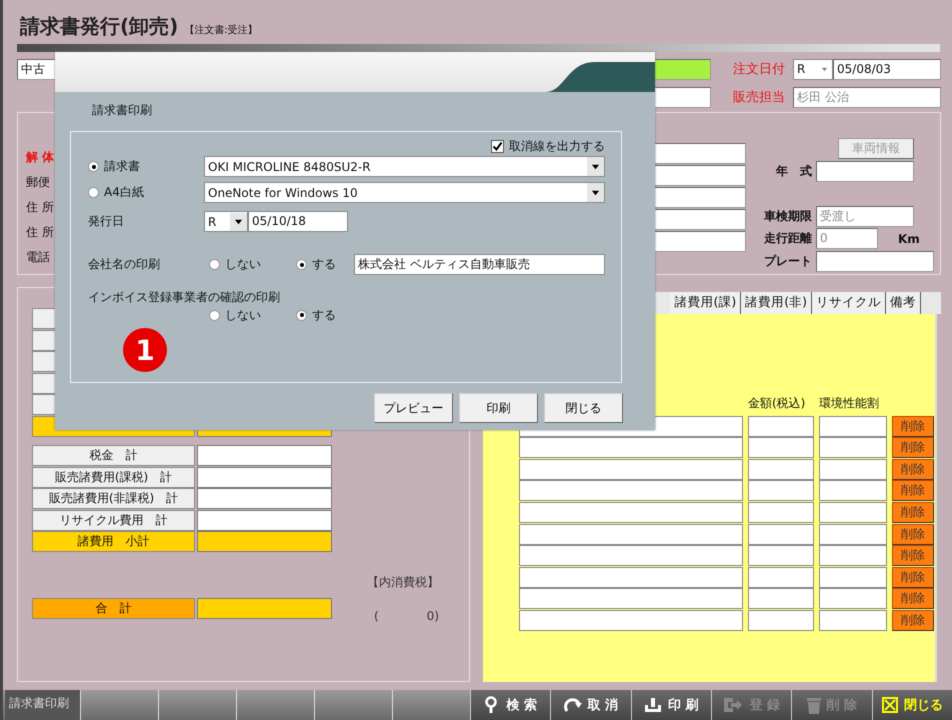 The image size is (952, 720). Describe the element at coordinates (788, 261) in the screenshot. I see `plate-label: プレート` at that location.